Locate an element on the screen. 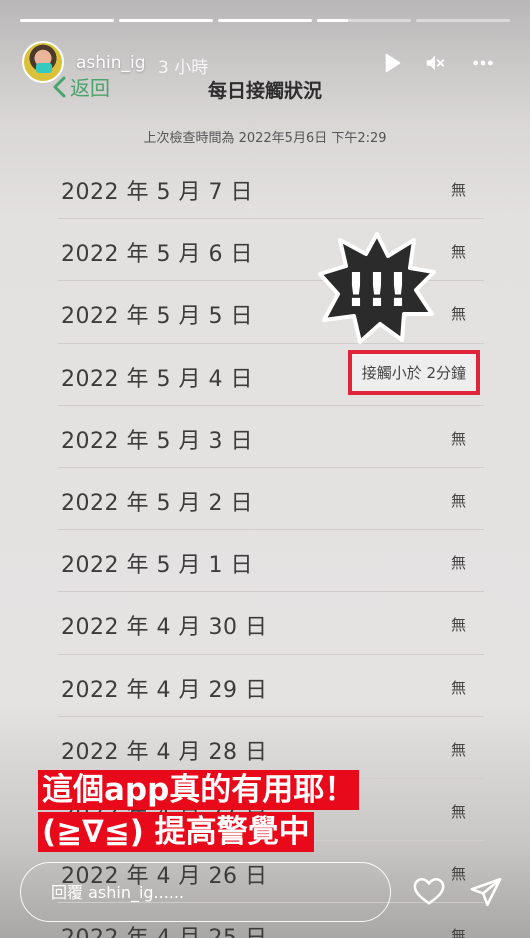 This screenshot has height=938, width=530. table-row: 2022 年 5 月 7 日 無 is located at coordinates (271, 188).